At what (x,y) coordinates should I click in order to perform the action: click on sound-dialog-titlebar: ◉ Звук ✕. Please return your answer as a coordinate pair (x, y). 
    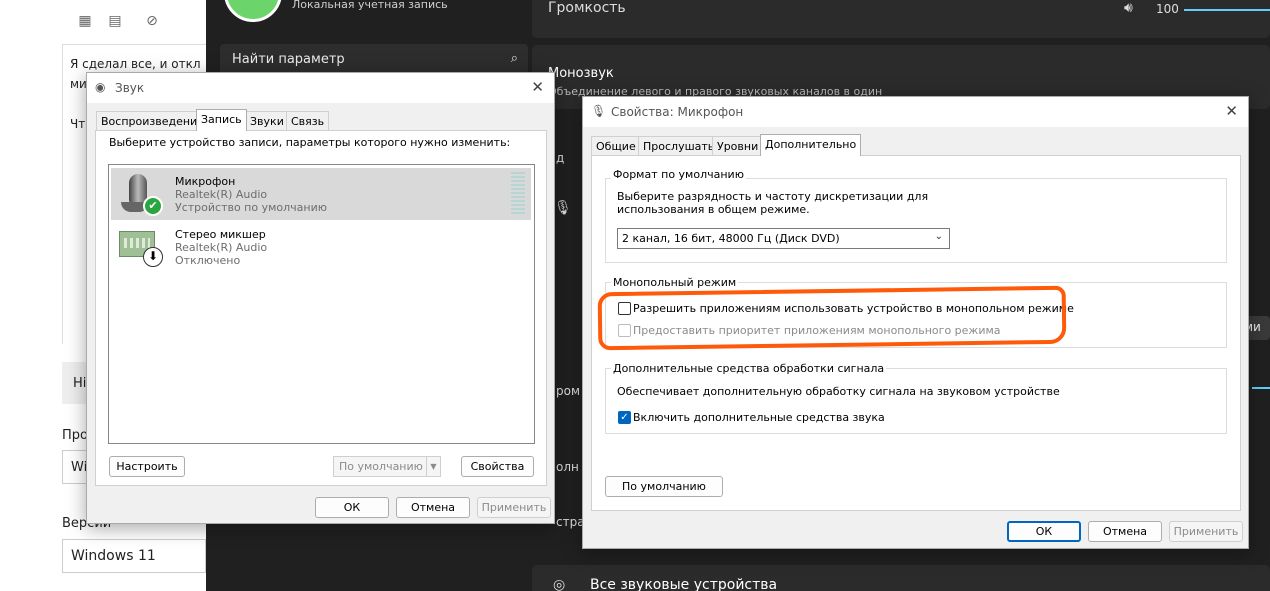
    Looking at the image, I should click on (320, 88).